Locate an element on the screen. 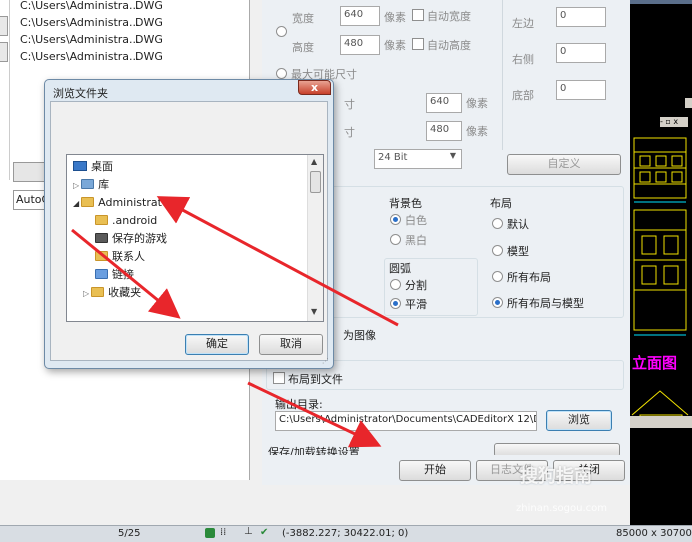  cad-lines-drawing is located at coordinates (660, 236).